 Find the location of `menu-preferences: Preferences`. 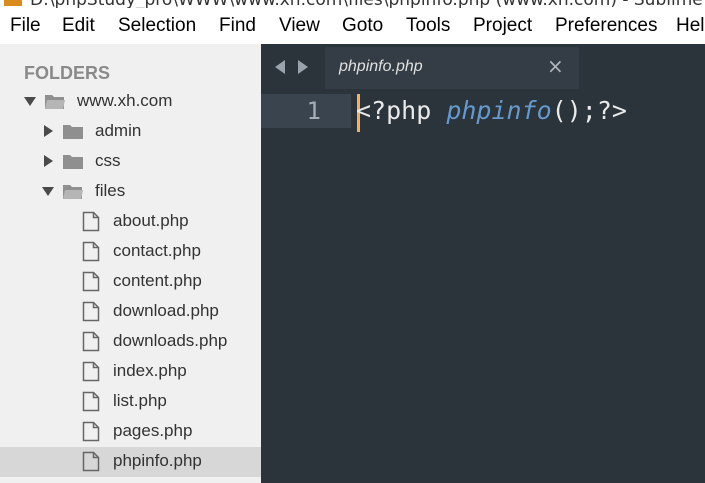

menu-preferences: Preferences is located at coordinates (606, 26).